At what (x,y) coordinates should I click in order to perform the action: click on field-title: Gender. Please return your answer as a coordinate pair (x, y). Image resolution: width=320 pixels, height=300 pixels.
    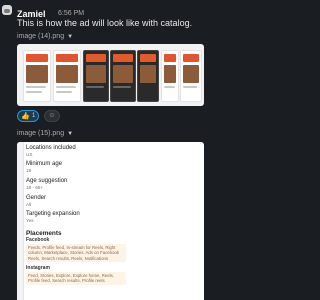
    Looking at the image, I should click on (36, 198).